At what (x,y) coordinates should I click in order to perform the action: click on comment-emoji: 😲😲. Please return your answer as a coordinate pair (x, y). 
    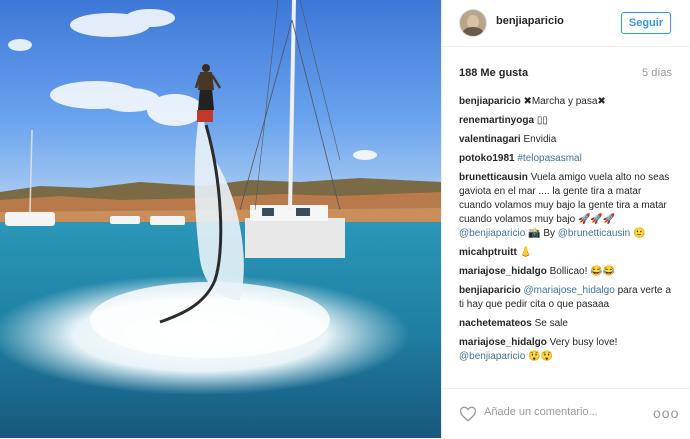
    Looking at the image, I should click on (540, 356).